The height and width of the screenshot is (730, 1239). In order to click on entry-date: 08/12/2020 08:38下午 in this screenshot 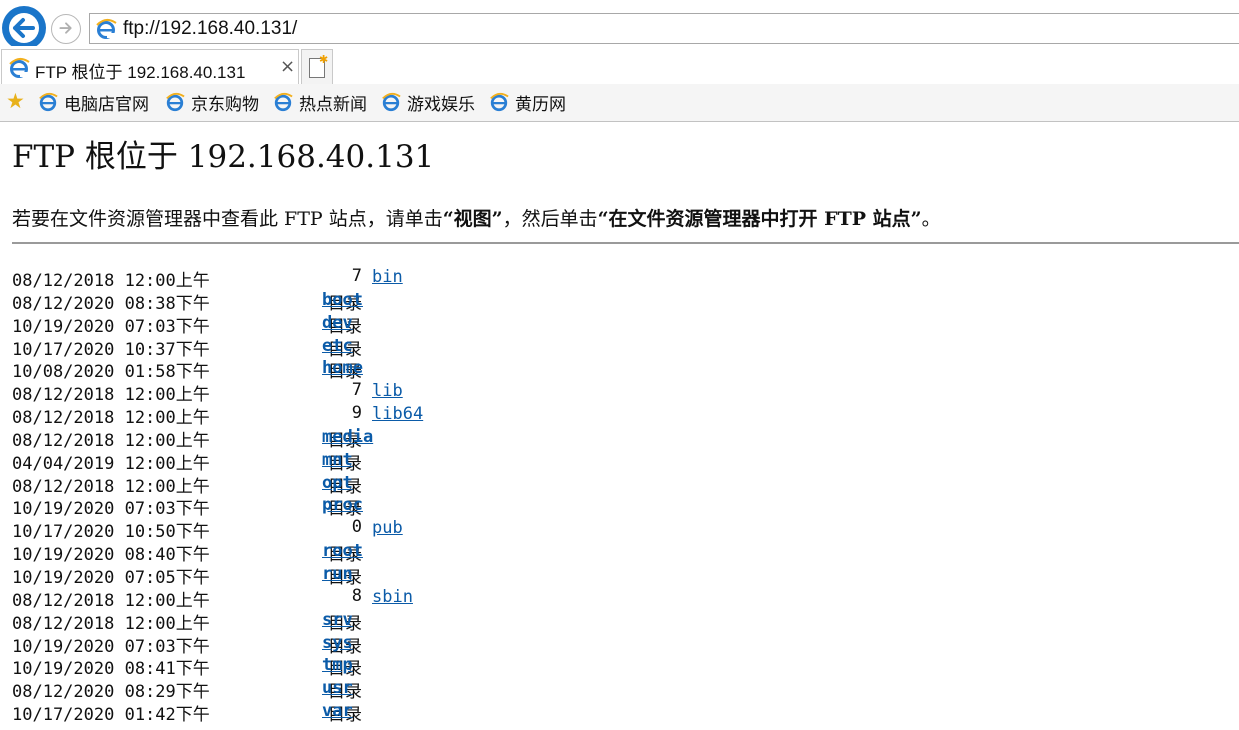, I will do `click(111, 303)`.